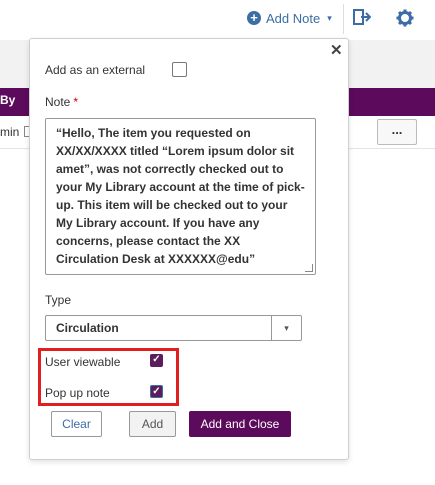  What do you see at coordinates (58, 300) in the screenshot?
I see `type-label: Type` at bounding box center [58, 300].